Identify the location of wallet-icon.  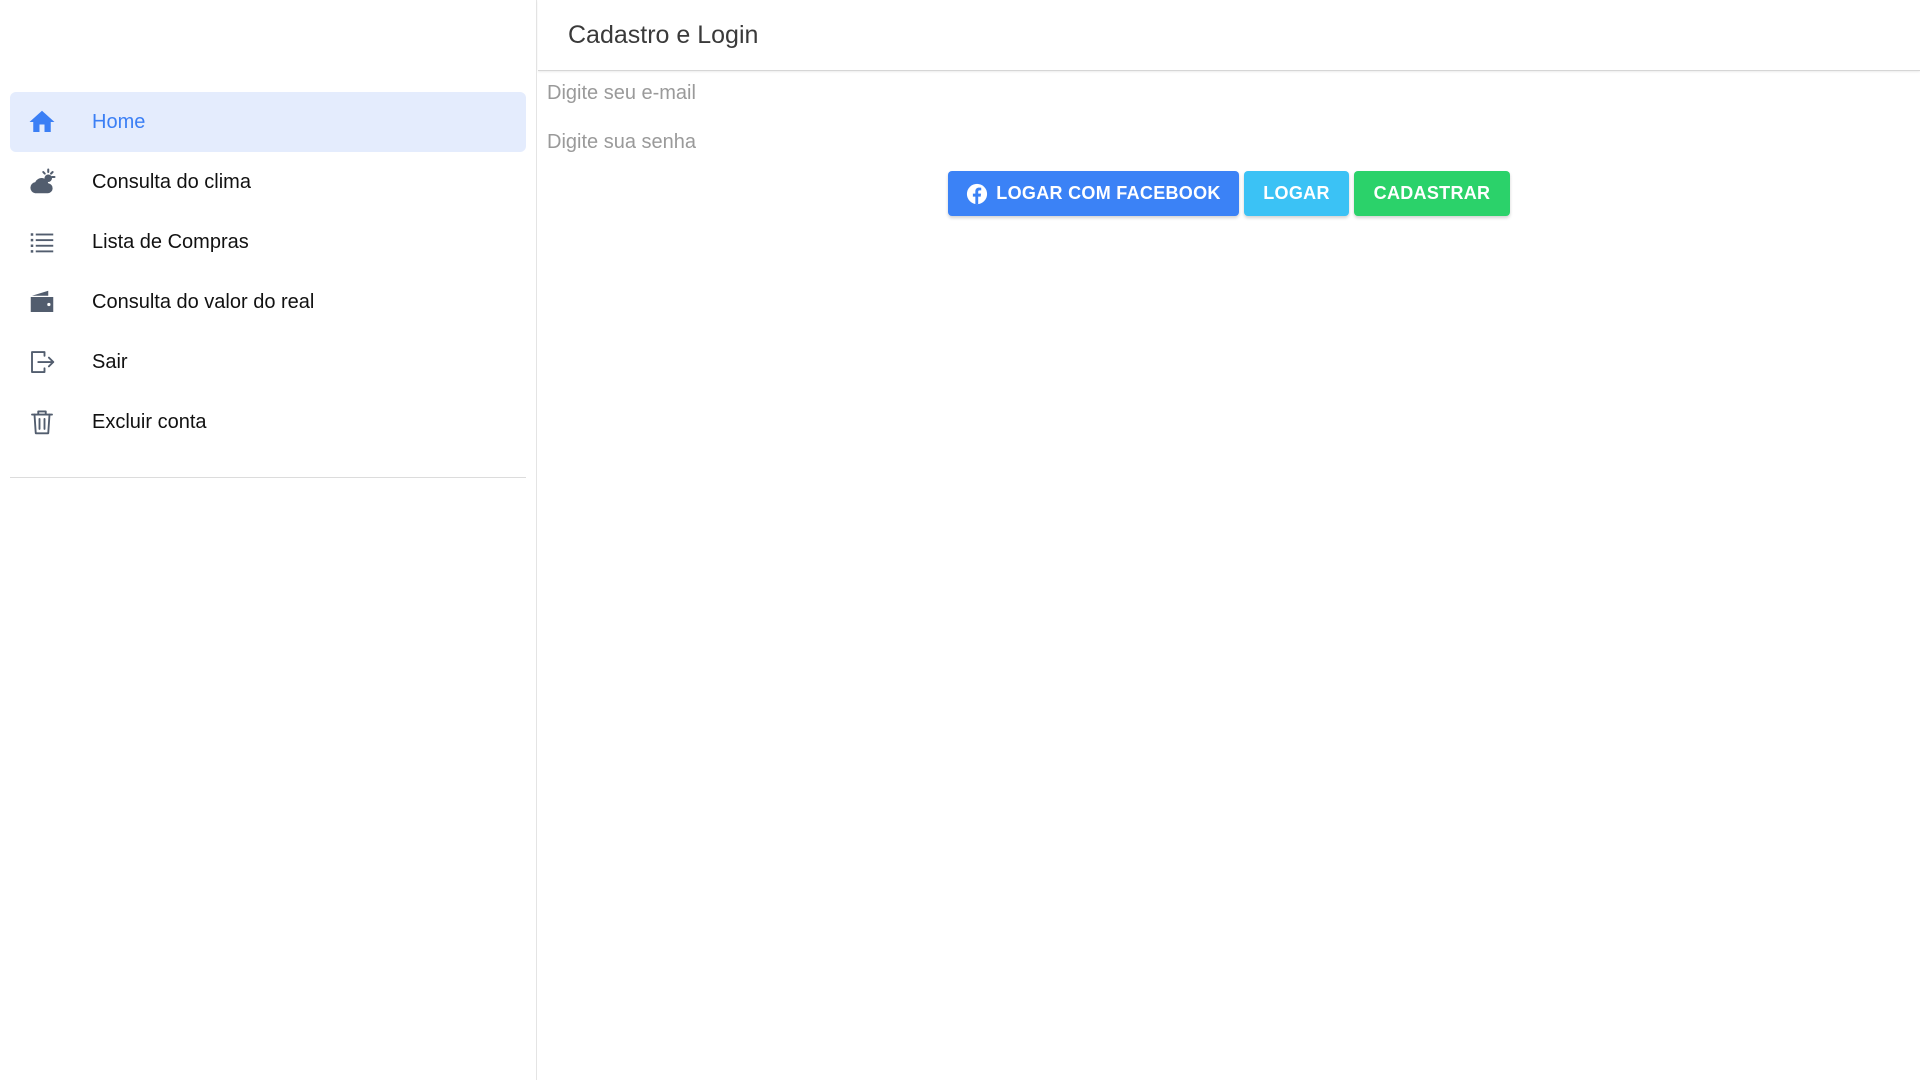
(42, 302).